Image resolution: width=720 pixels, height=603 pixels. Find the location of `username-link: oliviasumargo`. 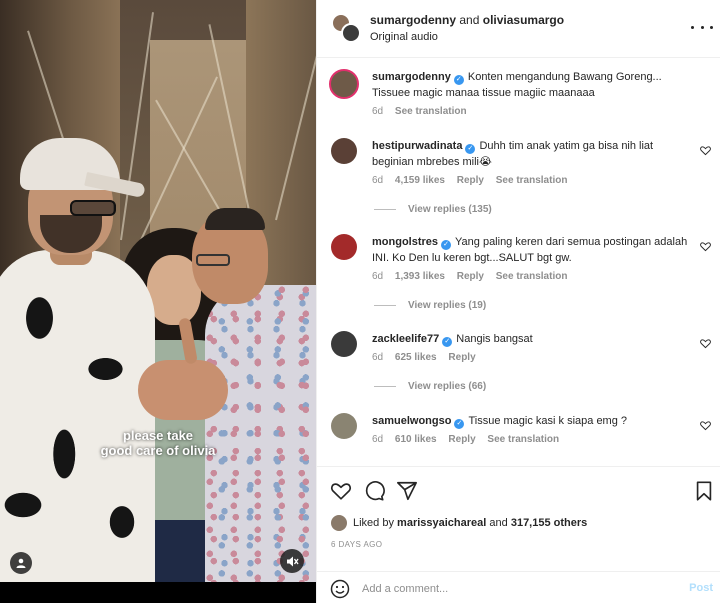

username-link: oliviasumargo is located at coordinates (523, 20).